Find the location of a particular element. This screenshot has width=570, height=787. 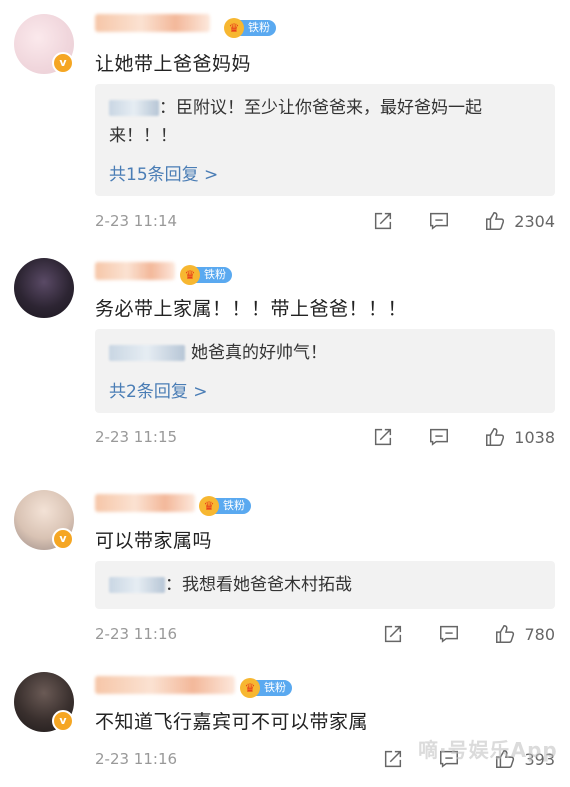

comment-text: 不知道飞行嘉宾可不可以带家属 is located at coordinates (232, 722).